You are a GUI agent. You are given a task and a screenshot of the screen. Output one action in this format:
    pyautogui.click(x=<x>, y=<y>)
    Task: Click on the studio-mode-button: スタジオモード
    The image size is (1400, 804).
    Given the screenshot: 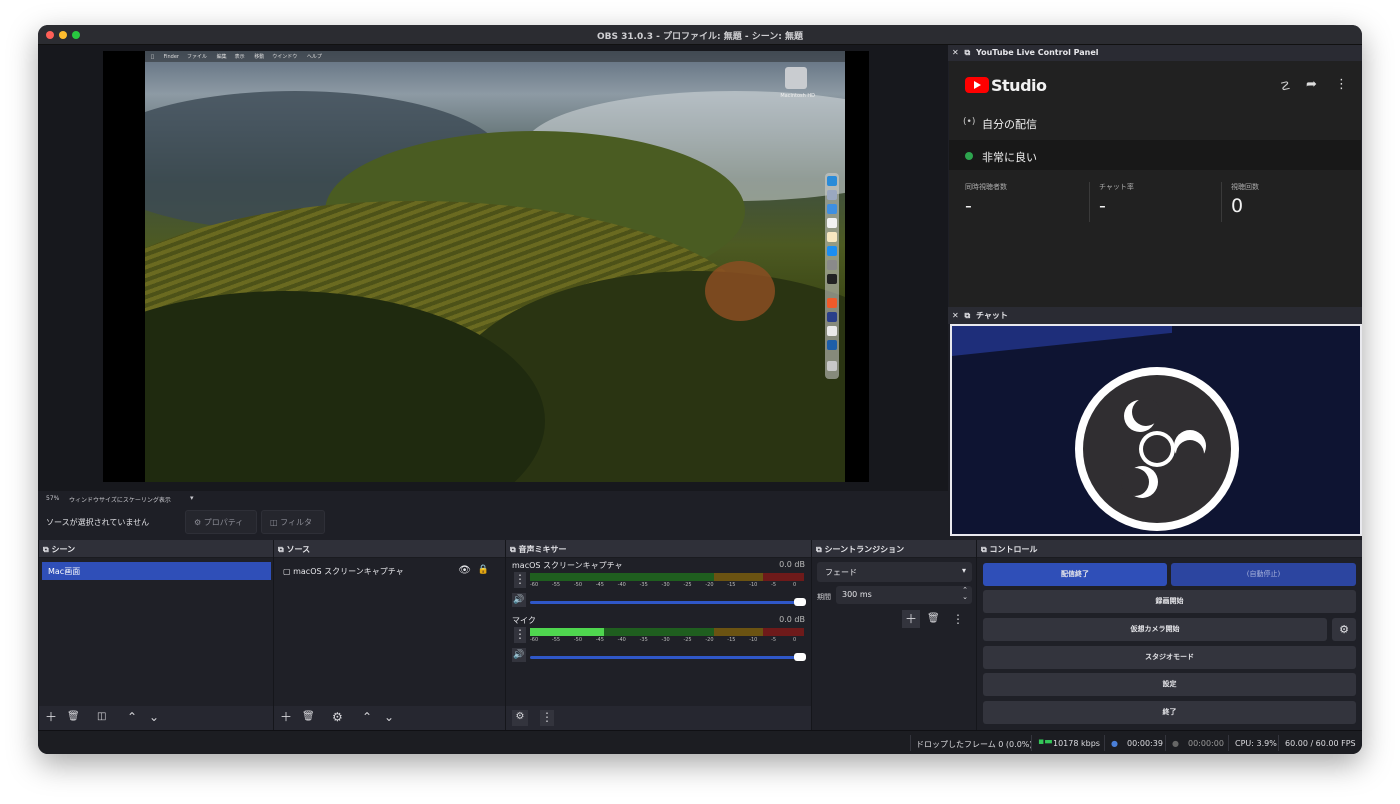 What is the action you would take?
    pyautogui.click(x=1169, y=657)
    